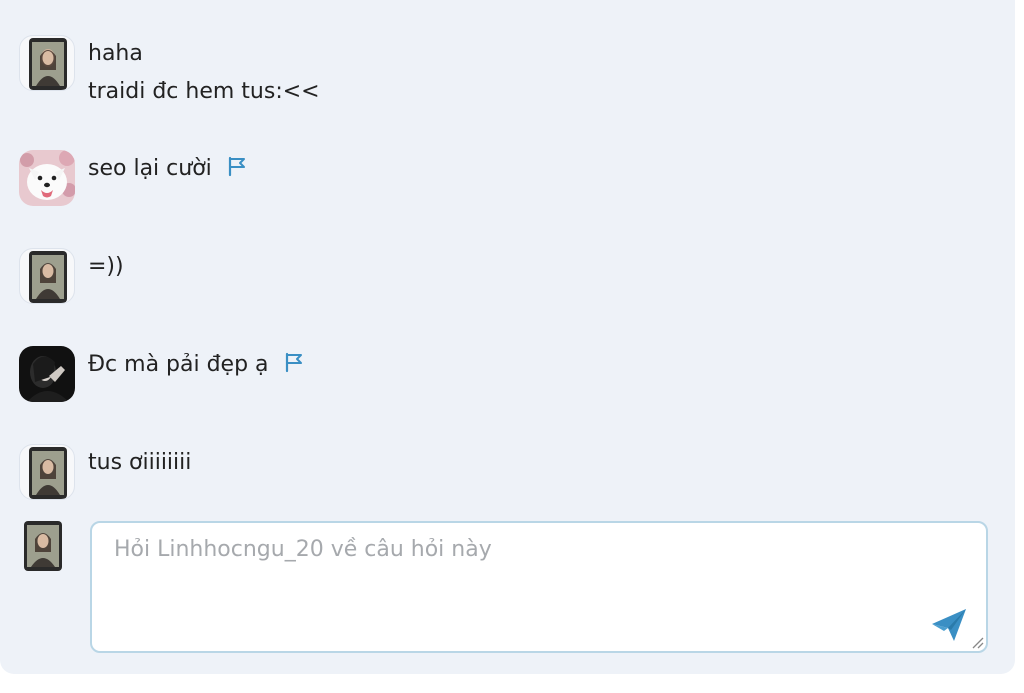 The image size is (1024, 693). I want to click on comment-text: Đc mà pải đẹp ạ, so click(196, 365).